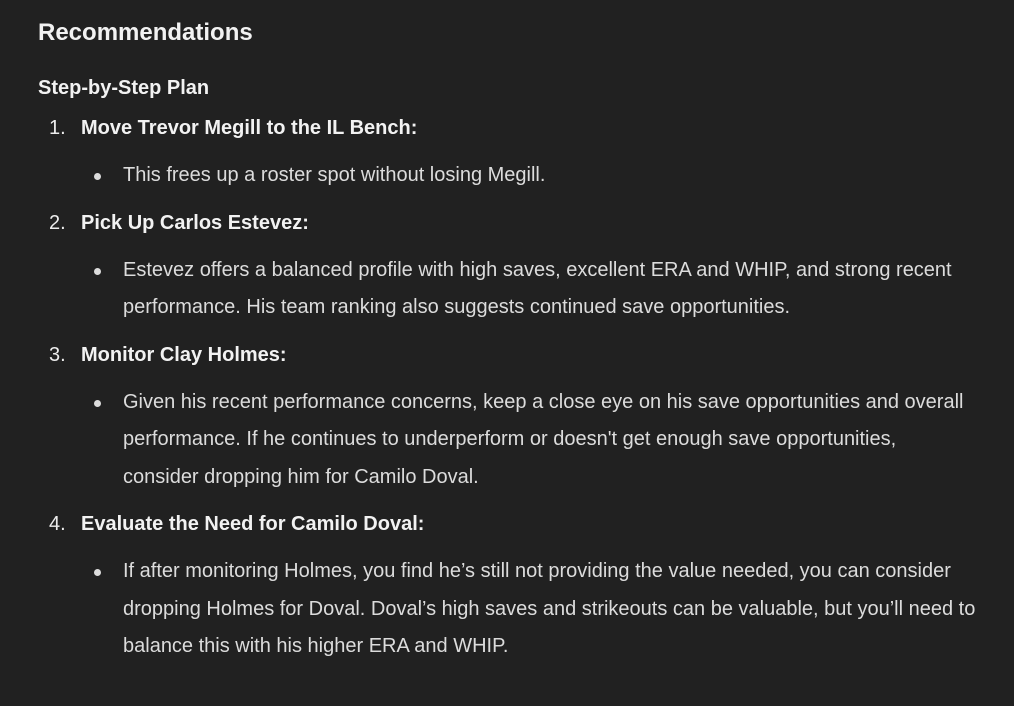 This screenshot has height=706, width=1014. I want to click on step-heading: 3. Monitor Clay Holmes:, so click(512, 353).